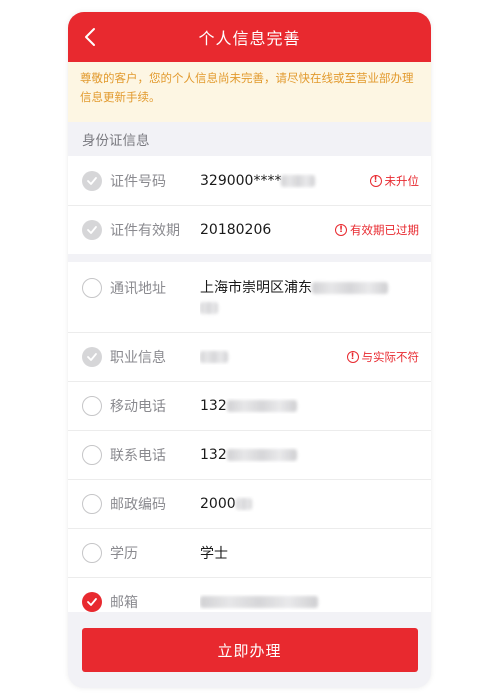 Image resolution: width=500 pixels, height=699 pixels. What do you see at coordinates (116, 141) in the screenshot?
I see `section-title-id-info: 身份证信息` at bounding box center [116, 141].